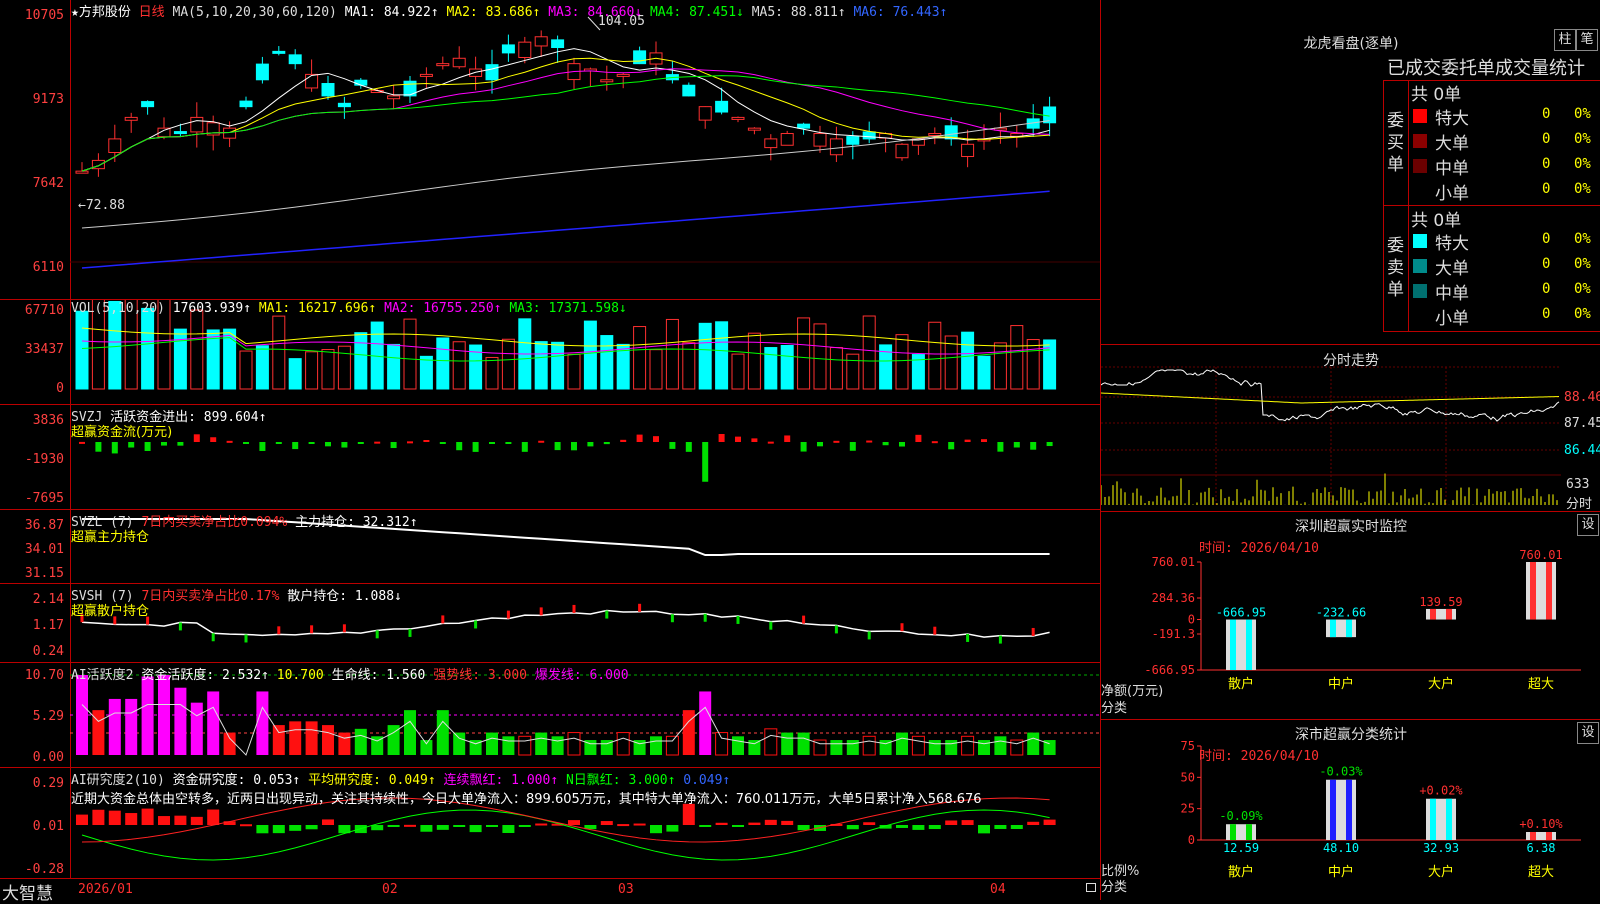  I want to click on ai1-v3: 生命线: 1.560, so click(378, 675).